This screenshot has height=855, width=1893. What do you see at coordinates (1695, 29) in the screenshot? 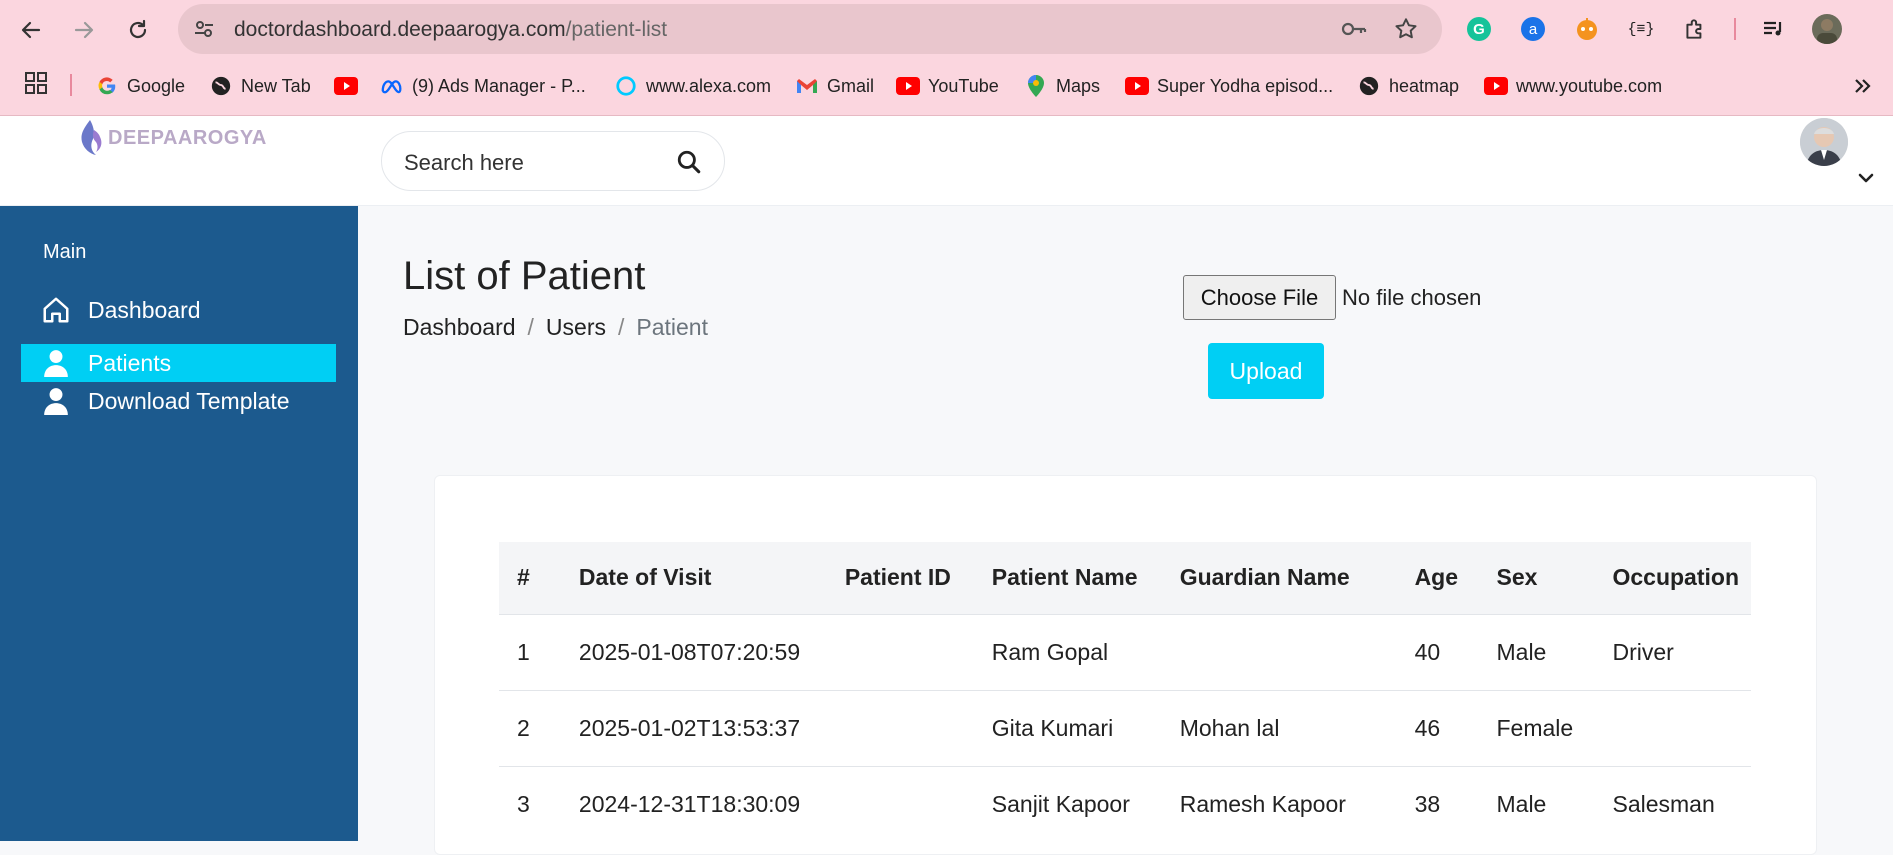
I see `extensions-puzzle-icon` at bounding box center [1695, 29].